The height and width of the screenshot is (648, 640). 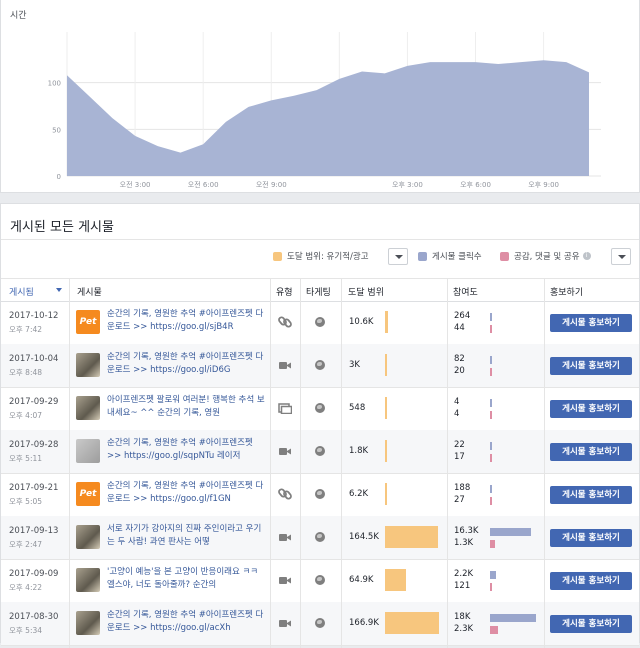 I want to click on post-date: 2017-09-29, so click(x=34, y=402).